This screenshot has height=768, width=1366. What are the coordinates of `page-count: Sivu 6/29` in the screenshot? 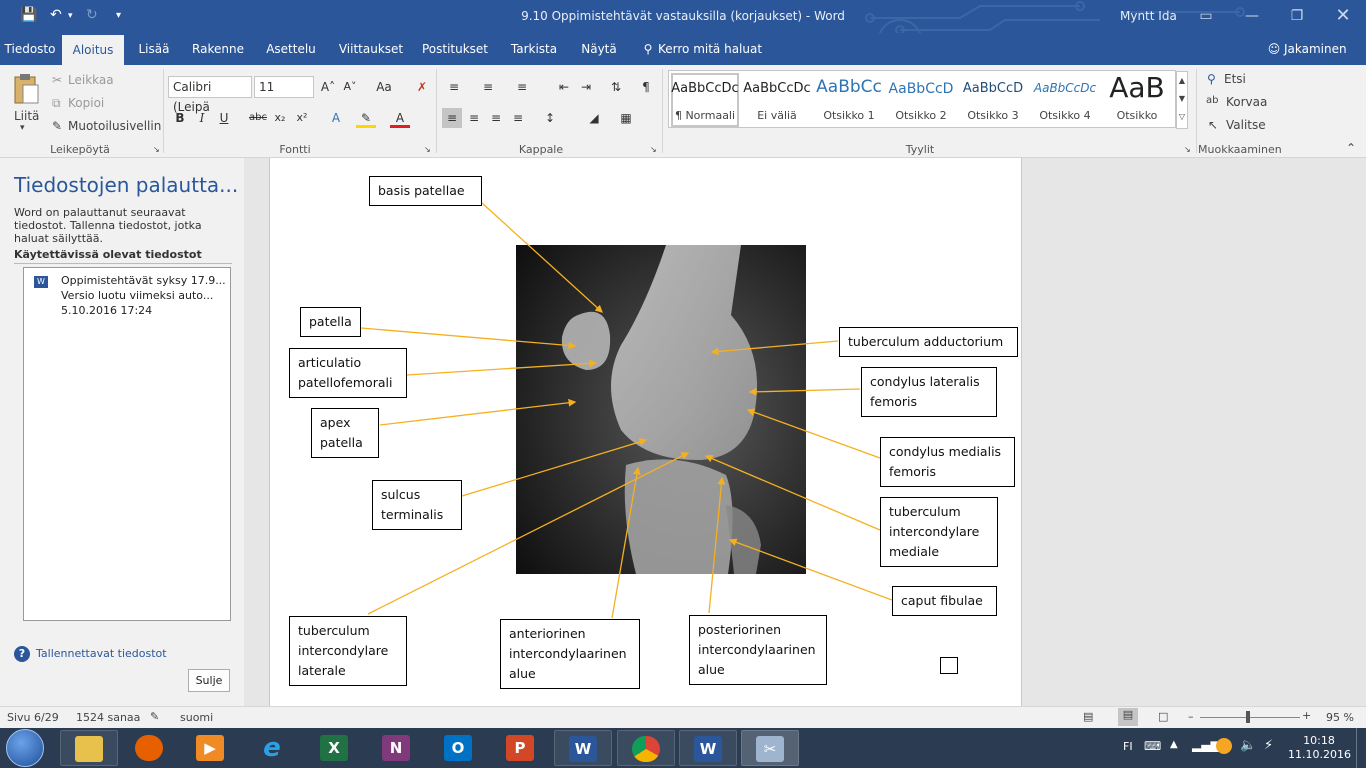 It's located at (33, 717).